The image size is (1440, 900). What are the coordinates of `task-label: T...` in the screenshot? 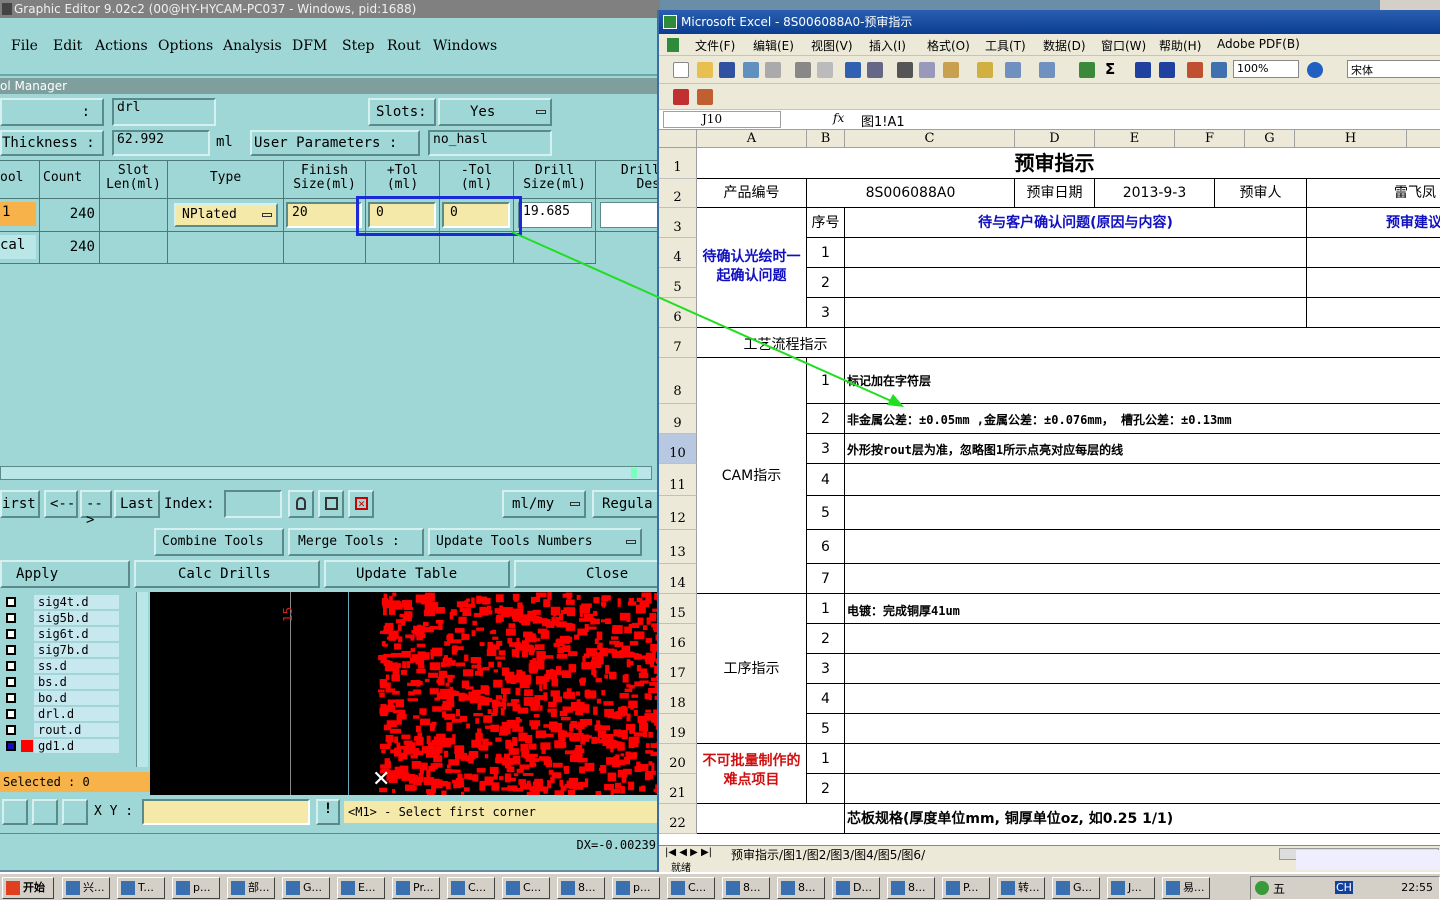 It's located at (146, 887).